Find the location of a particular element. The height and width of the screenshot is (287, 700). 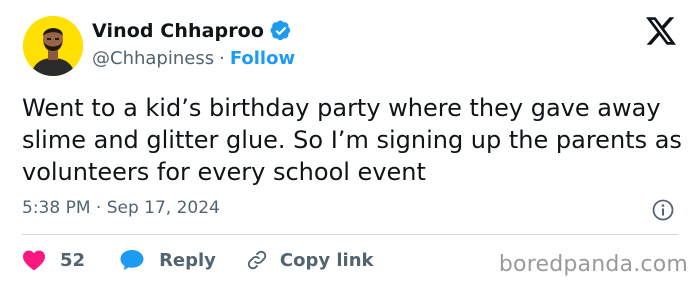

author-name-row: Vinod Chhaproo is located at coordinates (192, 31).